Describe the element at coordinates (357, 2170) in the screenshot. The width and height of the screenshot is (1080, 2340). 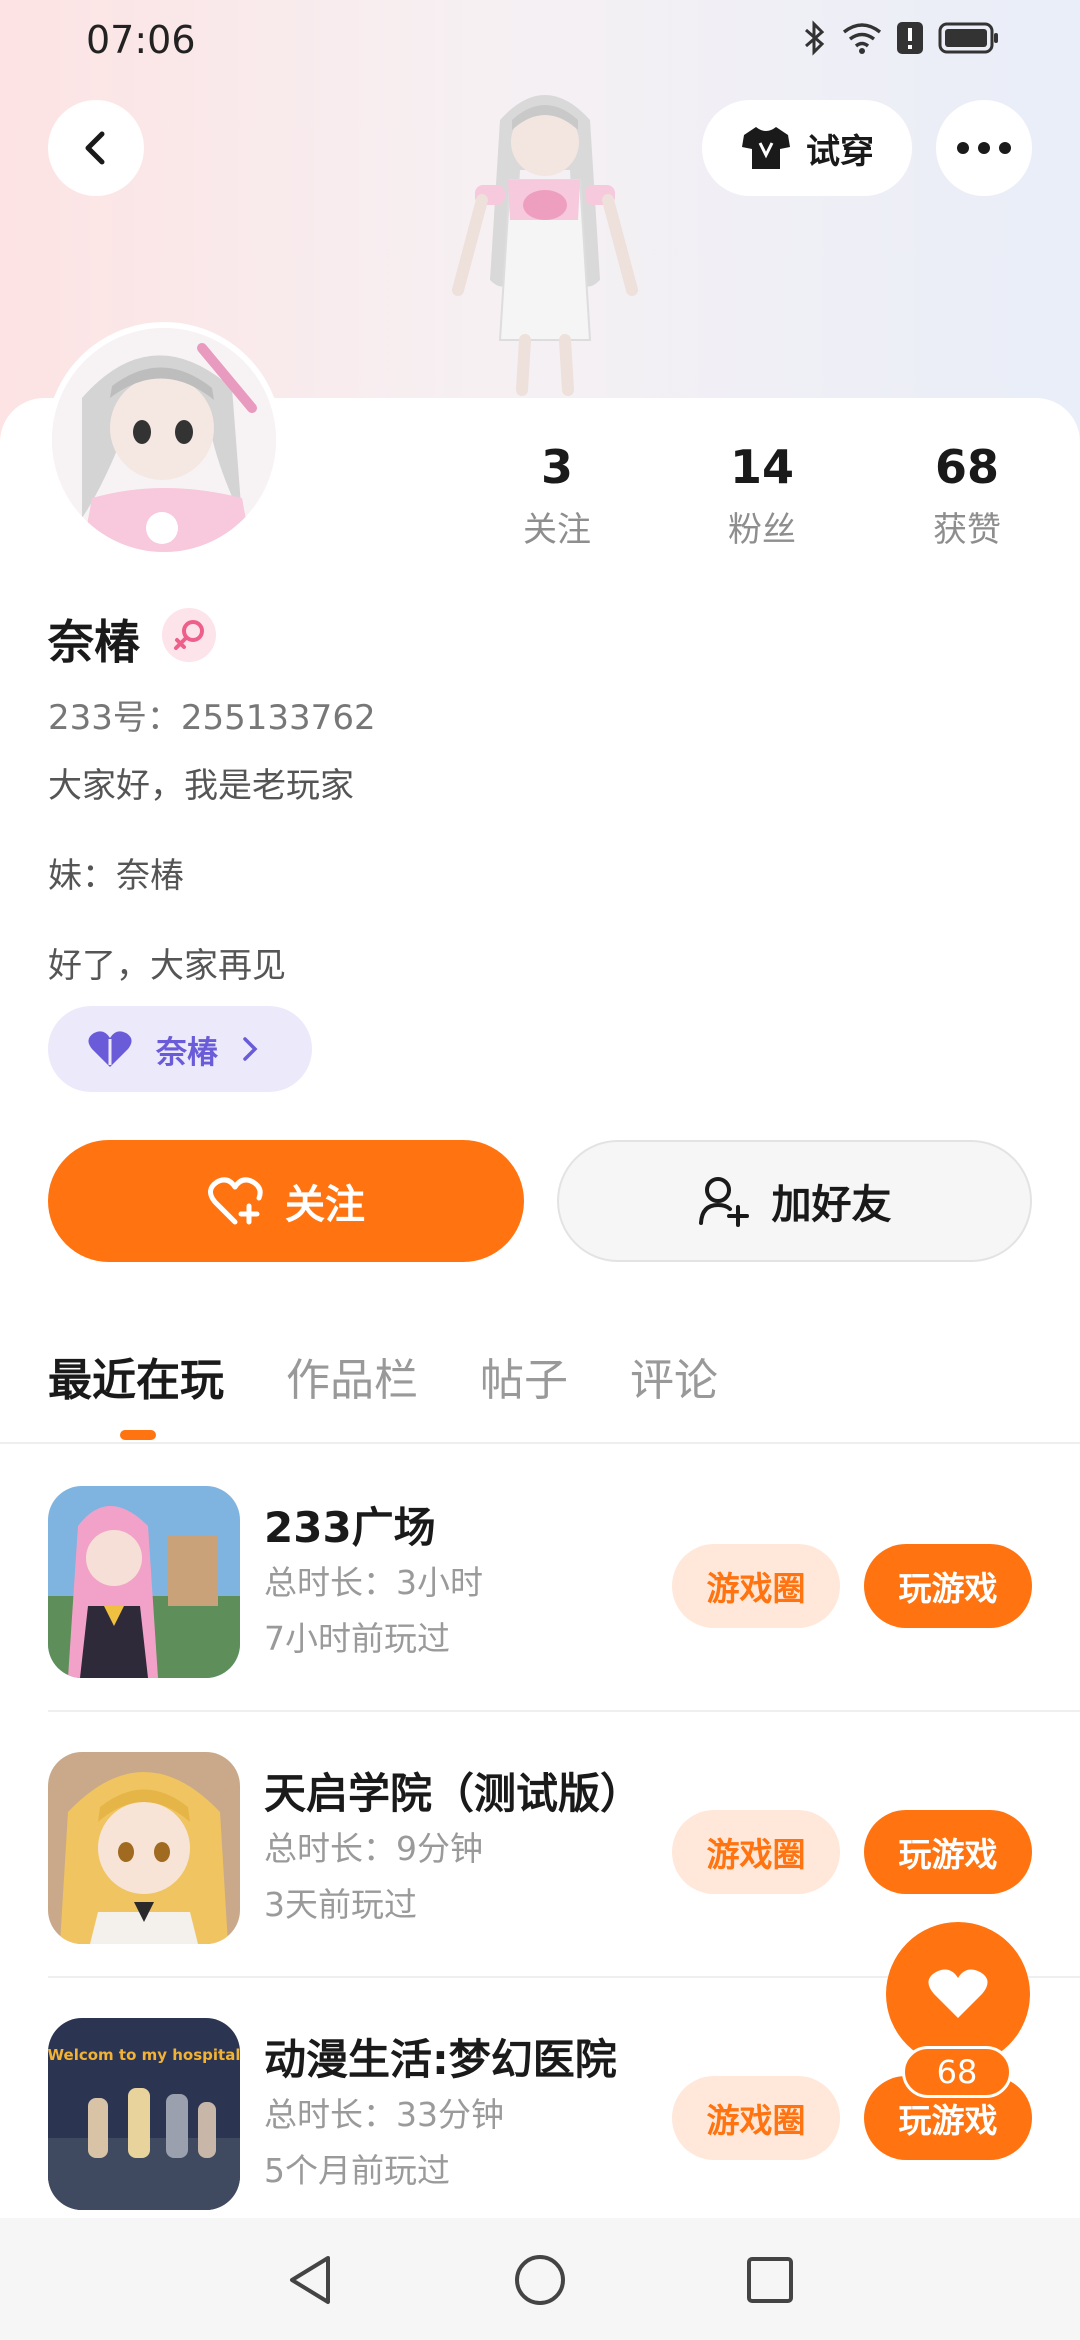
I see `game-last-played: 5个月前玩过` at that location.